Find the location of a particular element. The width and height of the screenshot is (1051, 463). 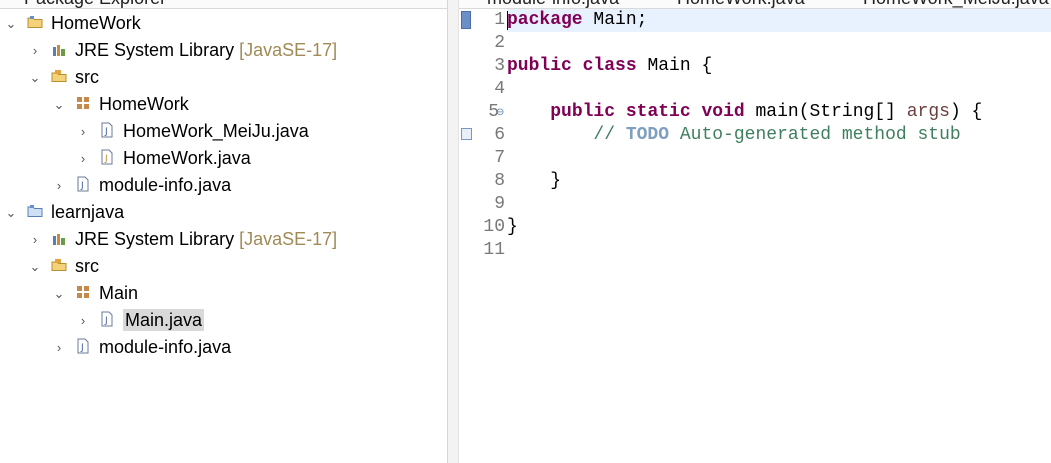

comment: Auto-generated method stub is located at coordinates (815, 135).